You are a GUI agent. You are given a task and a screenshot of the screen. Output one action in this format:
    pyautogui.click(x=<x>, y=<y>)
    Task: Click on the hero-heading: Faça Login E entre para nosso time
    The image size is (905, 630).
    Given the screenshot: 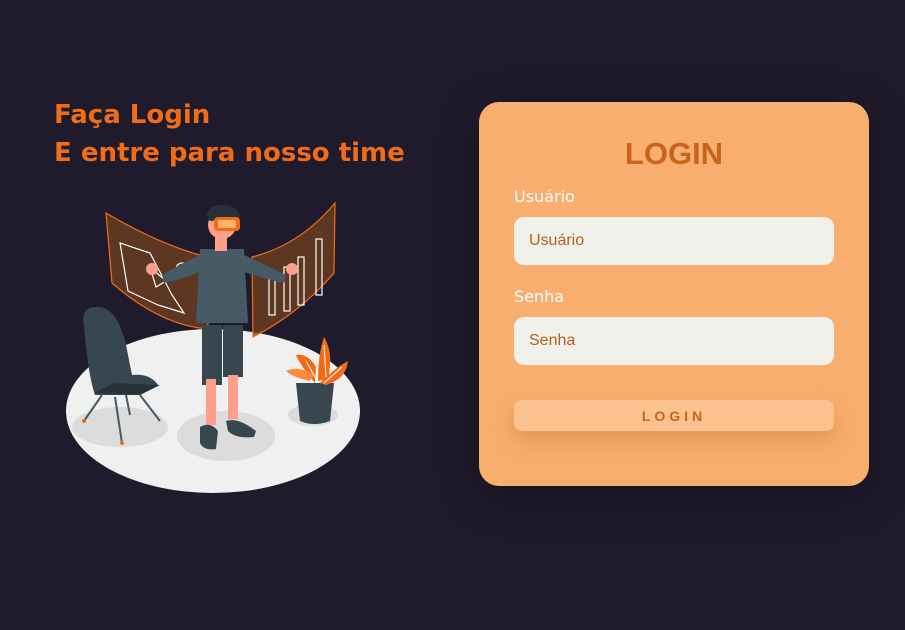 What is the action you would take?
    pyautogui.click(x=229, y=134)
    